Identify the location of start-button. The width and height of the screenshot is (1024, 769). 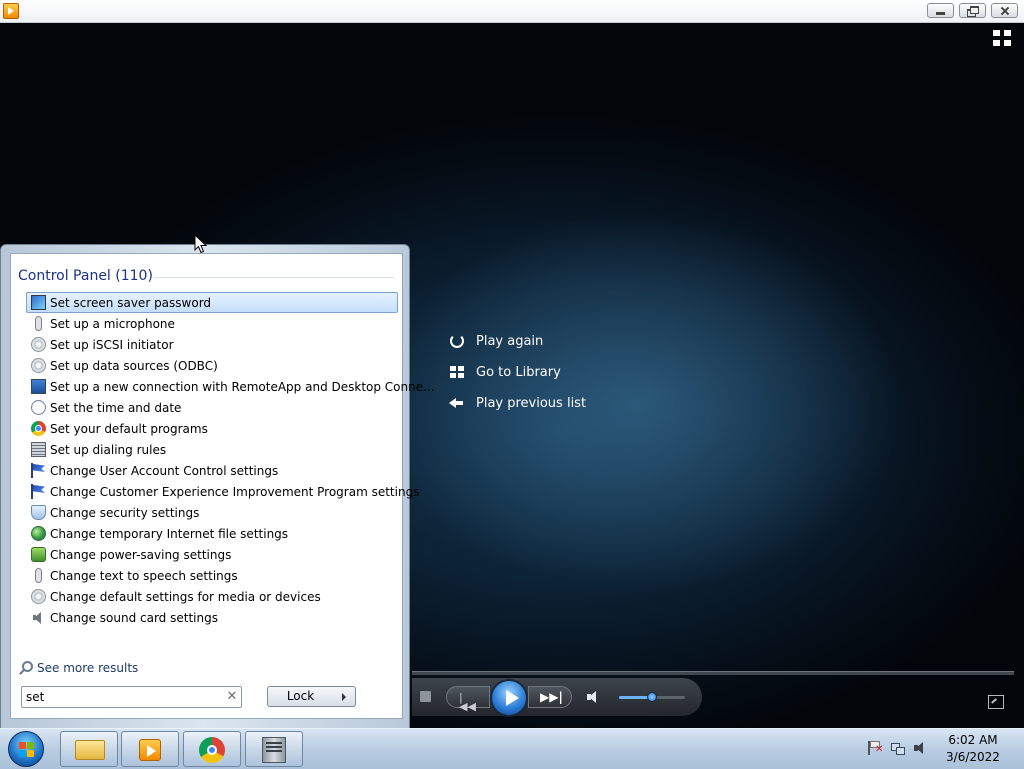
(26, 749).